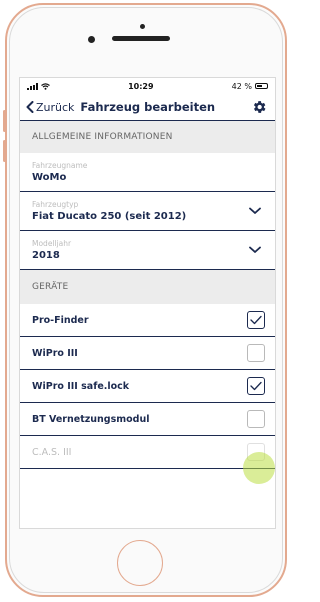 This screenshot has width=320, height=602. Describe the element at coordinates (147, 452) in the screenshot. I see `device-row-cas-iii: C.A.S. III` at that location.